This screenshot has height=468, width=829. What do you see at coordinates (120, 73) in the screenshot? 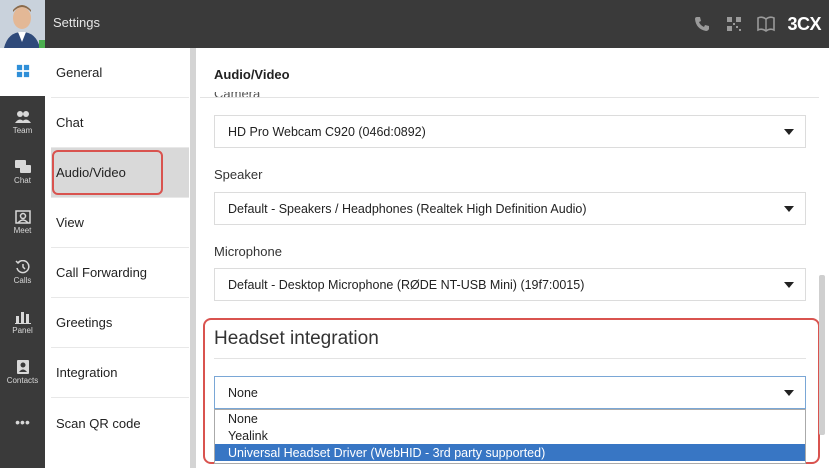
I see `menu-item-general: General` at bounding box center [120, 73].